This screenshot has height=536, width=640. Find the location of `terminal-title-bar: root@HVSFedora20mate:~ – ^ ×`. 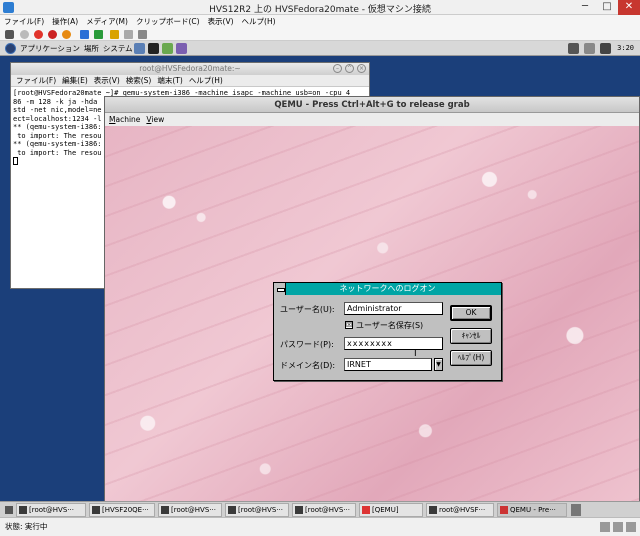

terminal-title-bar: root@HVSFedora20mate:~ – ^ × is located at coordinates (190, 69).